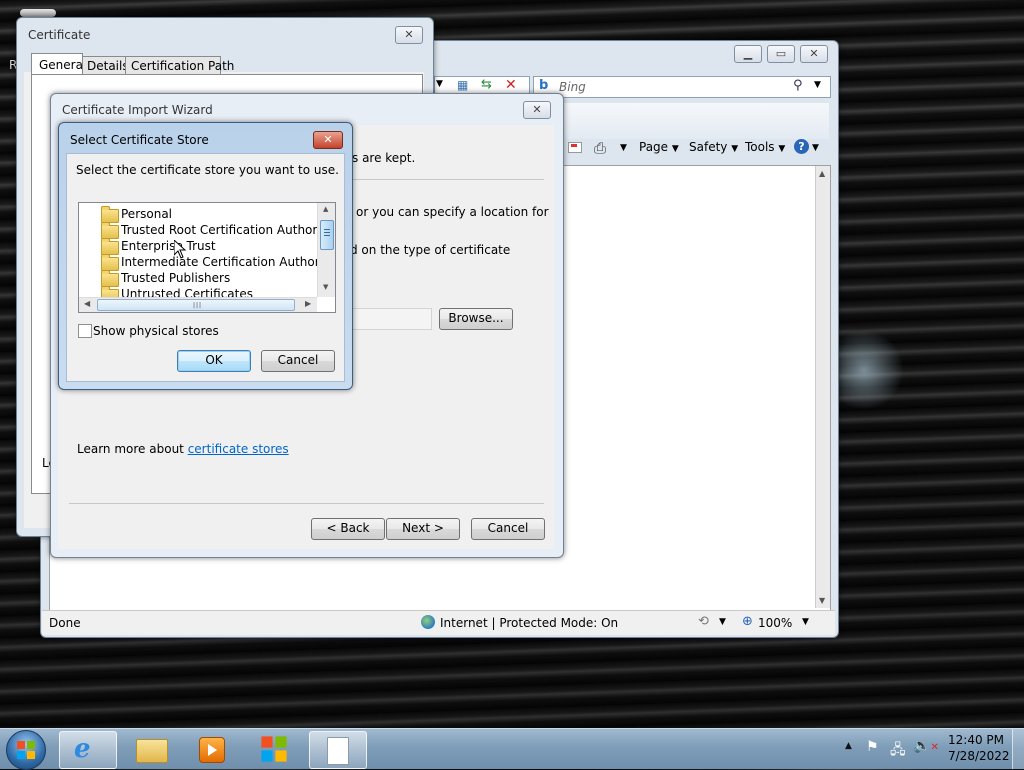 The width and height of the screenshot is (1024, 770). I want to click on show-physical-stores-checkbox, so click(85, 331).